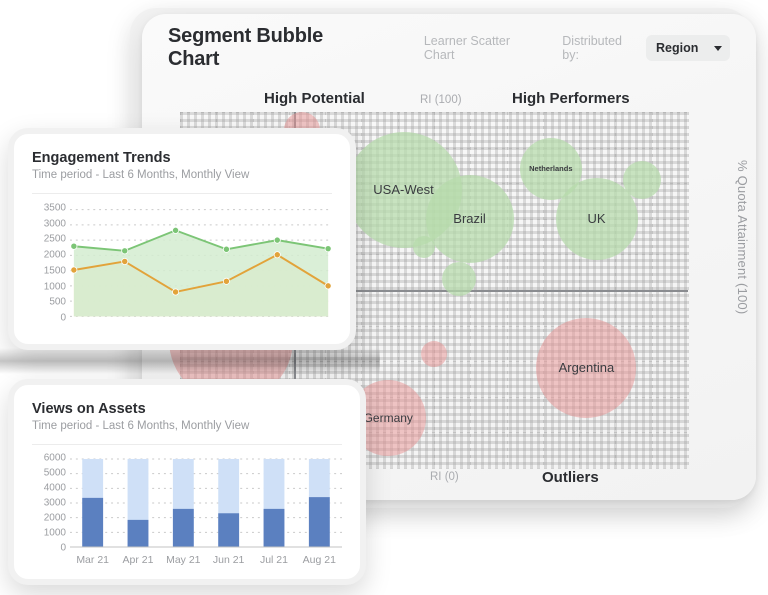 This screenshot has width=768, height=595. Describe the element at coordinates (677, 48) in the screenshot. I see `distributed-by-value: Region` at that location.